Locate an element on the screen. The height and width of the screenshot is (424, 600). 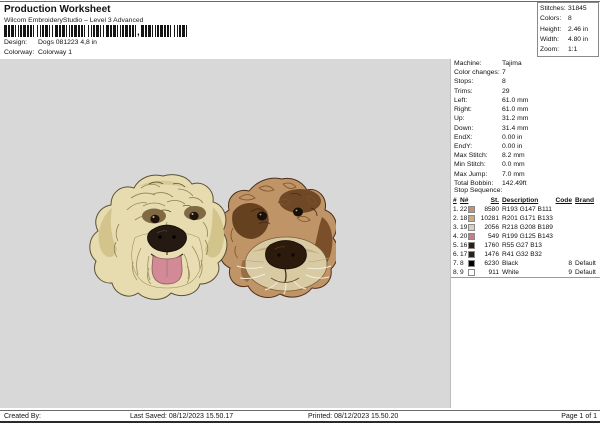
machine-info-value: 31.2 mm is located at coordinates (515, 119).